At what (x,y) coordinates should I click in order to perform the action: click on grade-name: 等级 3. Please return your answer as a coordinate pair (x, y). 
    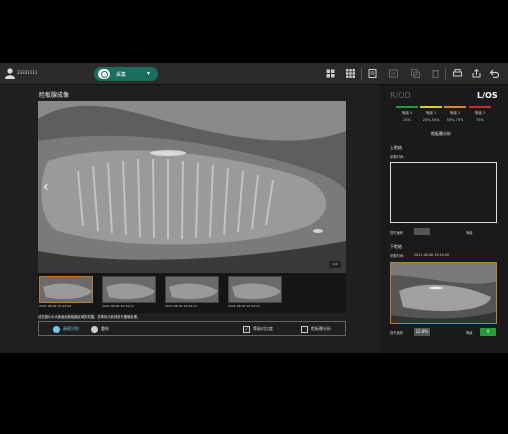
    Looking at the image, I should click on (480, 113).